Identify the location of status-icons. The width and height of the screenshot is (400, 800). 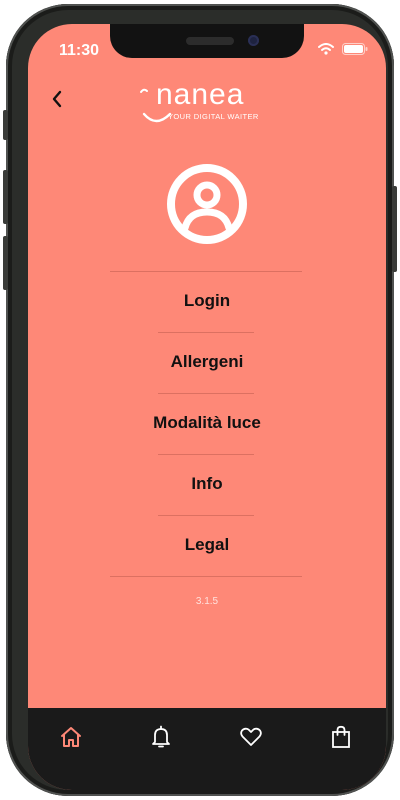
(343, 49).